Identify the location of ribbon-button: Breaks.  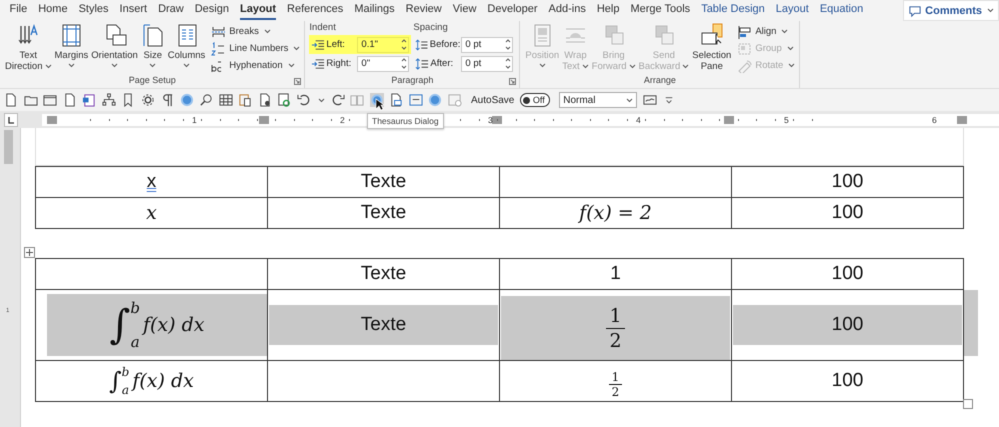
(255, 31).